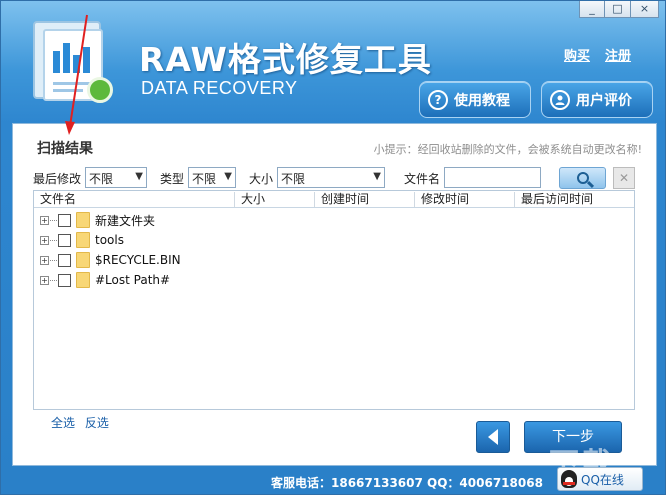 The image size is (666, 495). What do you see at coordinates (574, 199) in the screenshot?
I see `column-header-last-accessed: 最后访问时间` at bounding box center [574, 199].